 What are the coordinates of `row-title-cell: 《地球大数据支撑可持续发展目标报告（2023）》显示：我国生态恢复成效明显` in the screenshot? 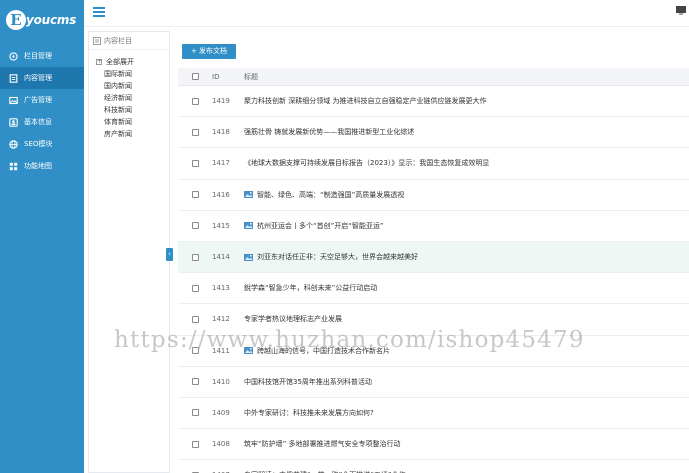 It's located at (466, 163).